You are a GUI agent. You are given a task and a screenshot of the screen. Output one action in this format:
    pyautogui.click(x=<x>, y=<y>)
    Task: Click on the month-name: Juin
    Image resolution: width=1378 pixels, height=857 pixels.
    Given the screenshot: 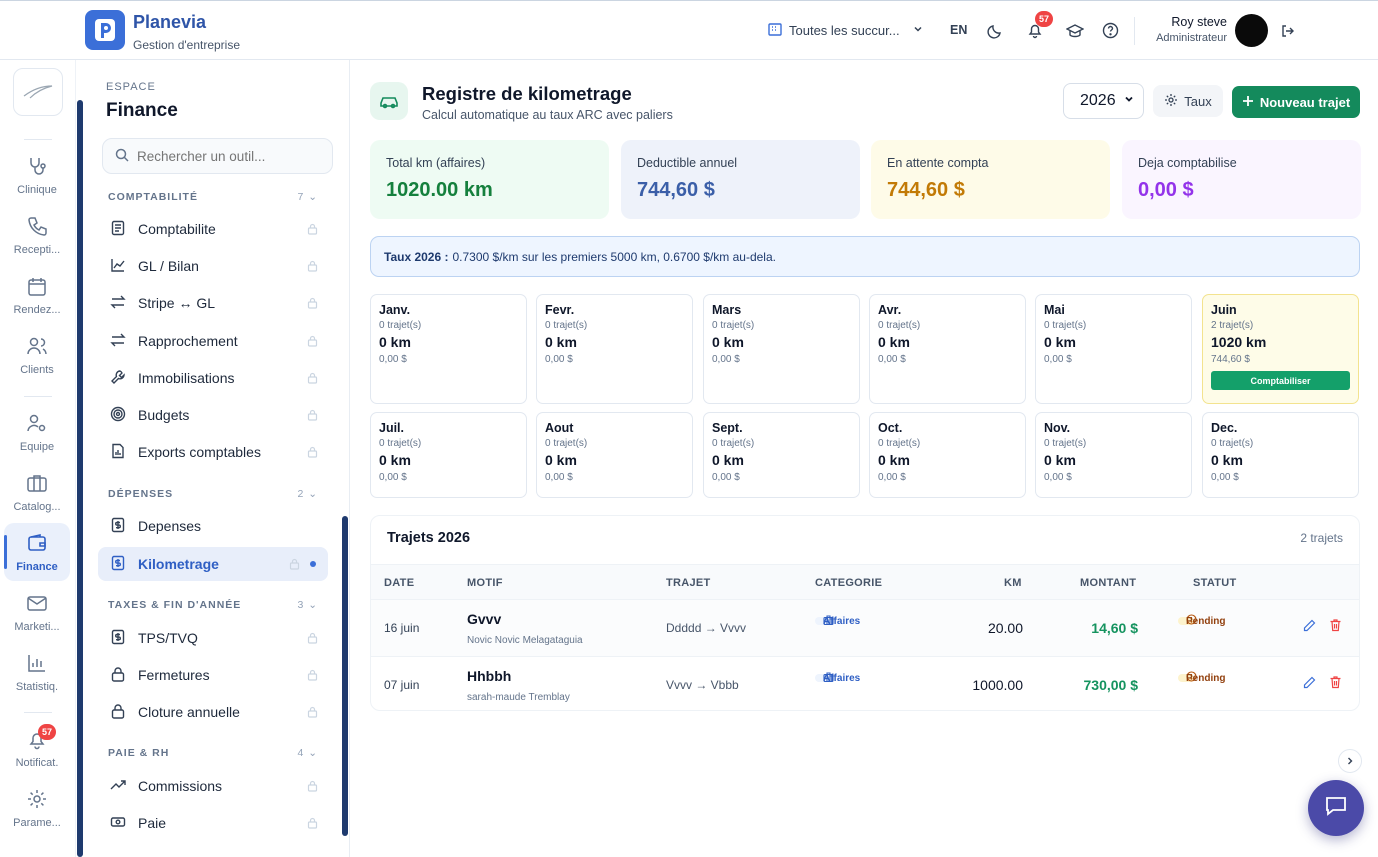 What is the action you would take?
    pyautogui.click(x=1224, y=310)
    